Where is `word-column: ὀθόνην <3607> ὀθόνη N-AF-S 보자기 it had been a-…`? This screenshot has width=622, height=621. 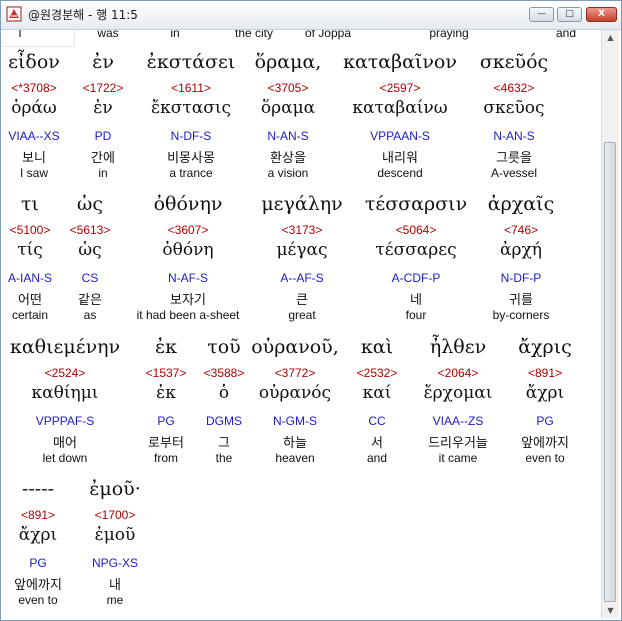 word-column: ὀθόνην <3607> ὀθόνη N-AF-S 보자기 it had been a-… is located at coordinates (188, 260).